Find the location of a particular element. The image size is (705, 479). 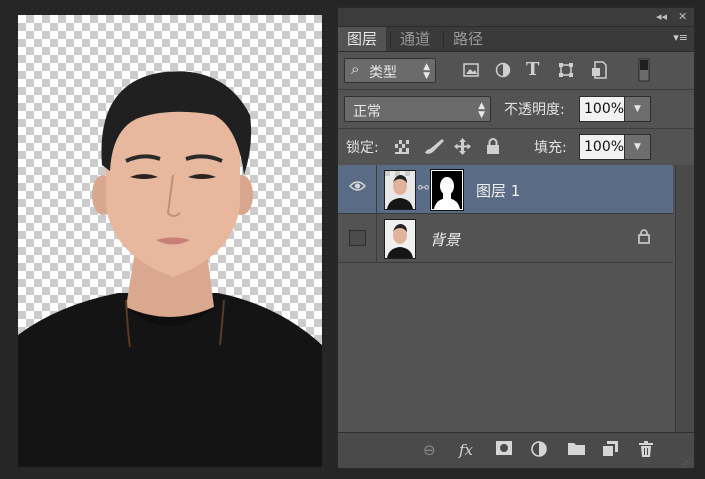

filter-toggle-icon is located at coordinates (644, 72).